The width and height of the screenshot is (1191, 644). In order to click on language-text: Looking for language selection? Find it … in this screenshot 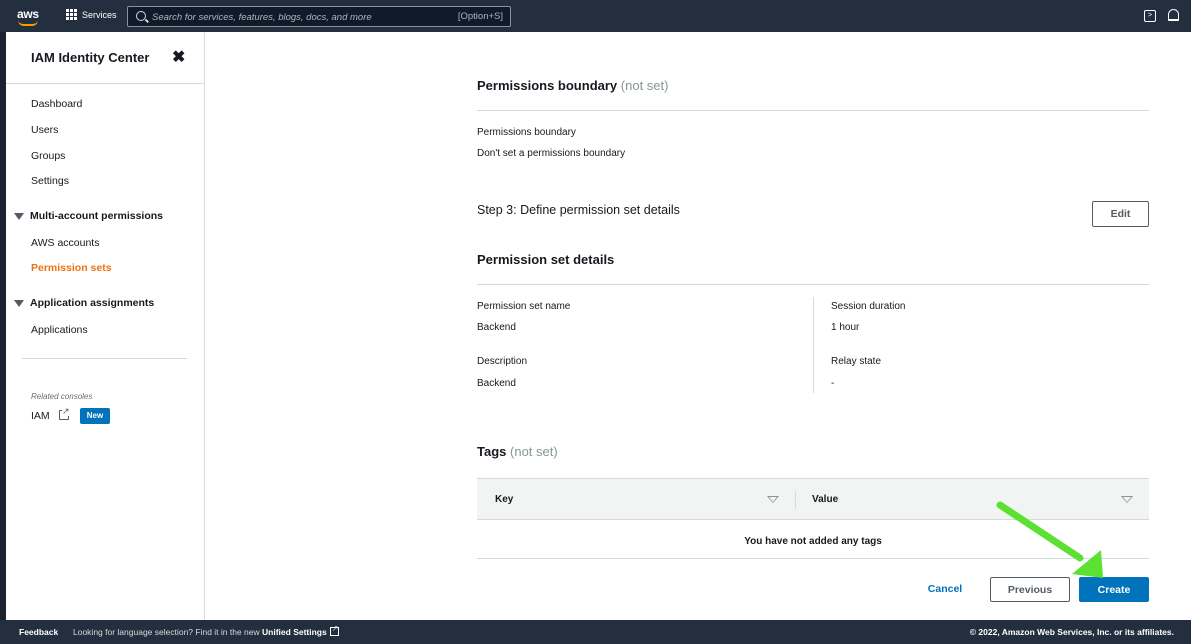, I will do `click(166, 632)`.